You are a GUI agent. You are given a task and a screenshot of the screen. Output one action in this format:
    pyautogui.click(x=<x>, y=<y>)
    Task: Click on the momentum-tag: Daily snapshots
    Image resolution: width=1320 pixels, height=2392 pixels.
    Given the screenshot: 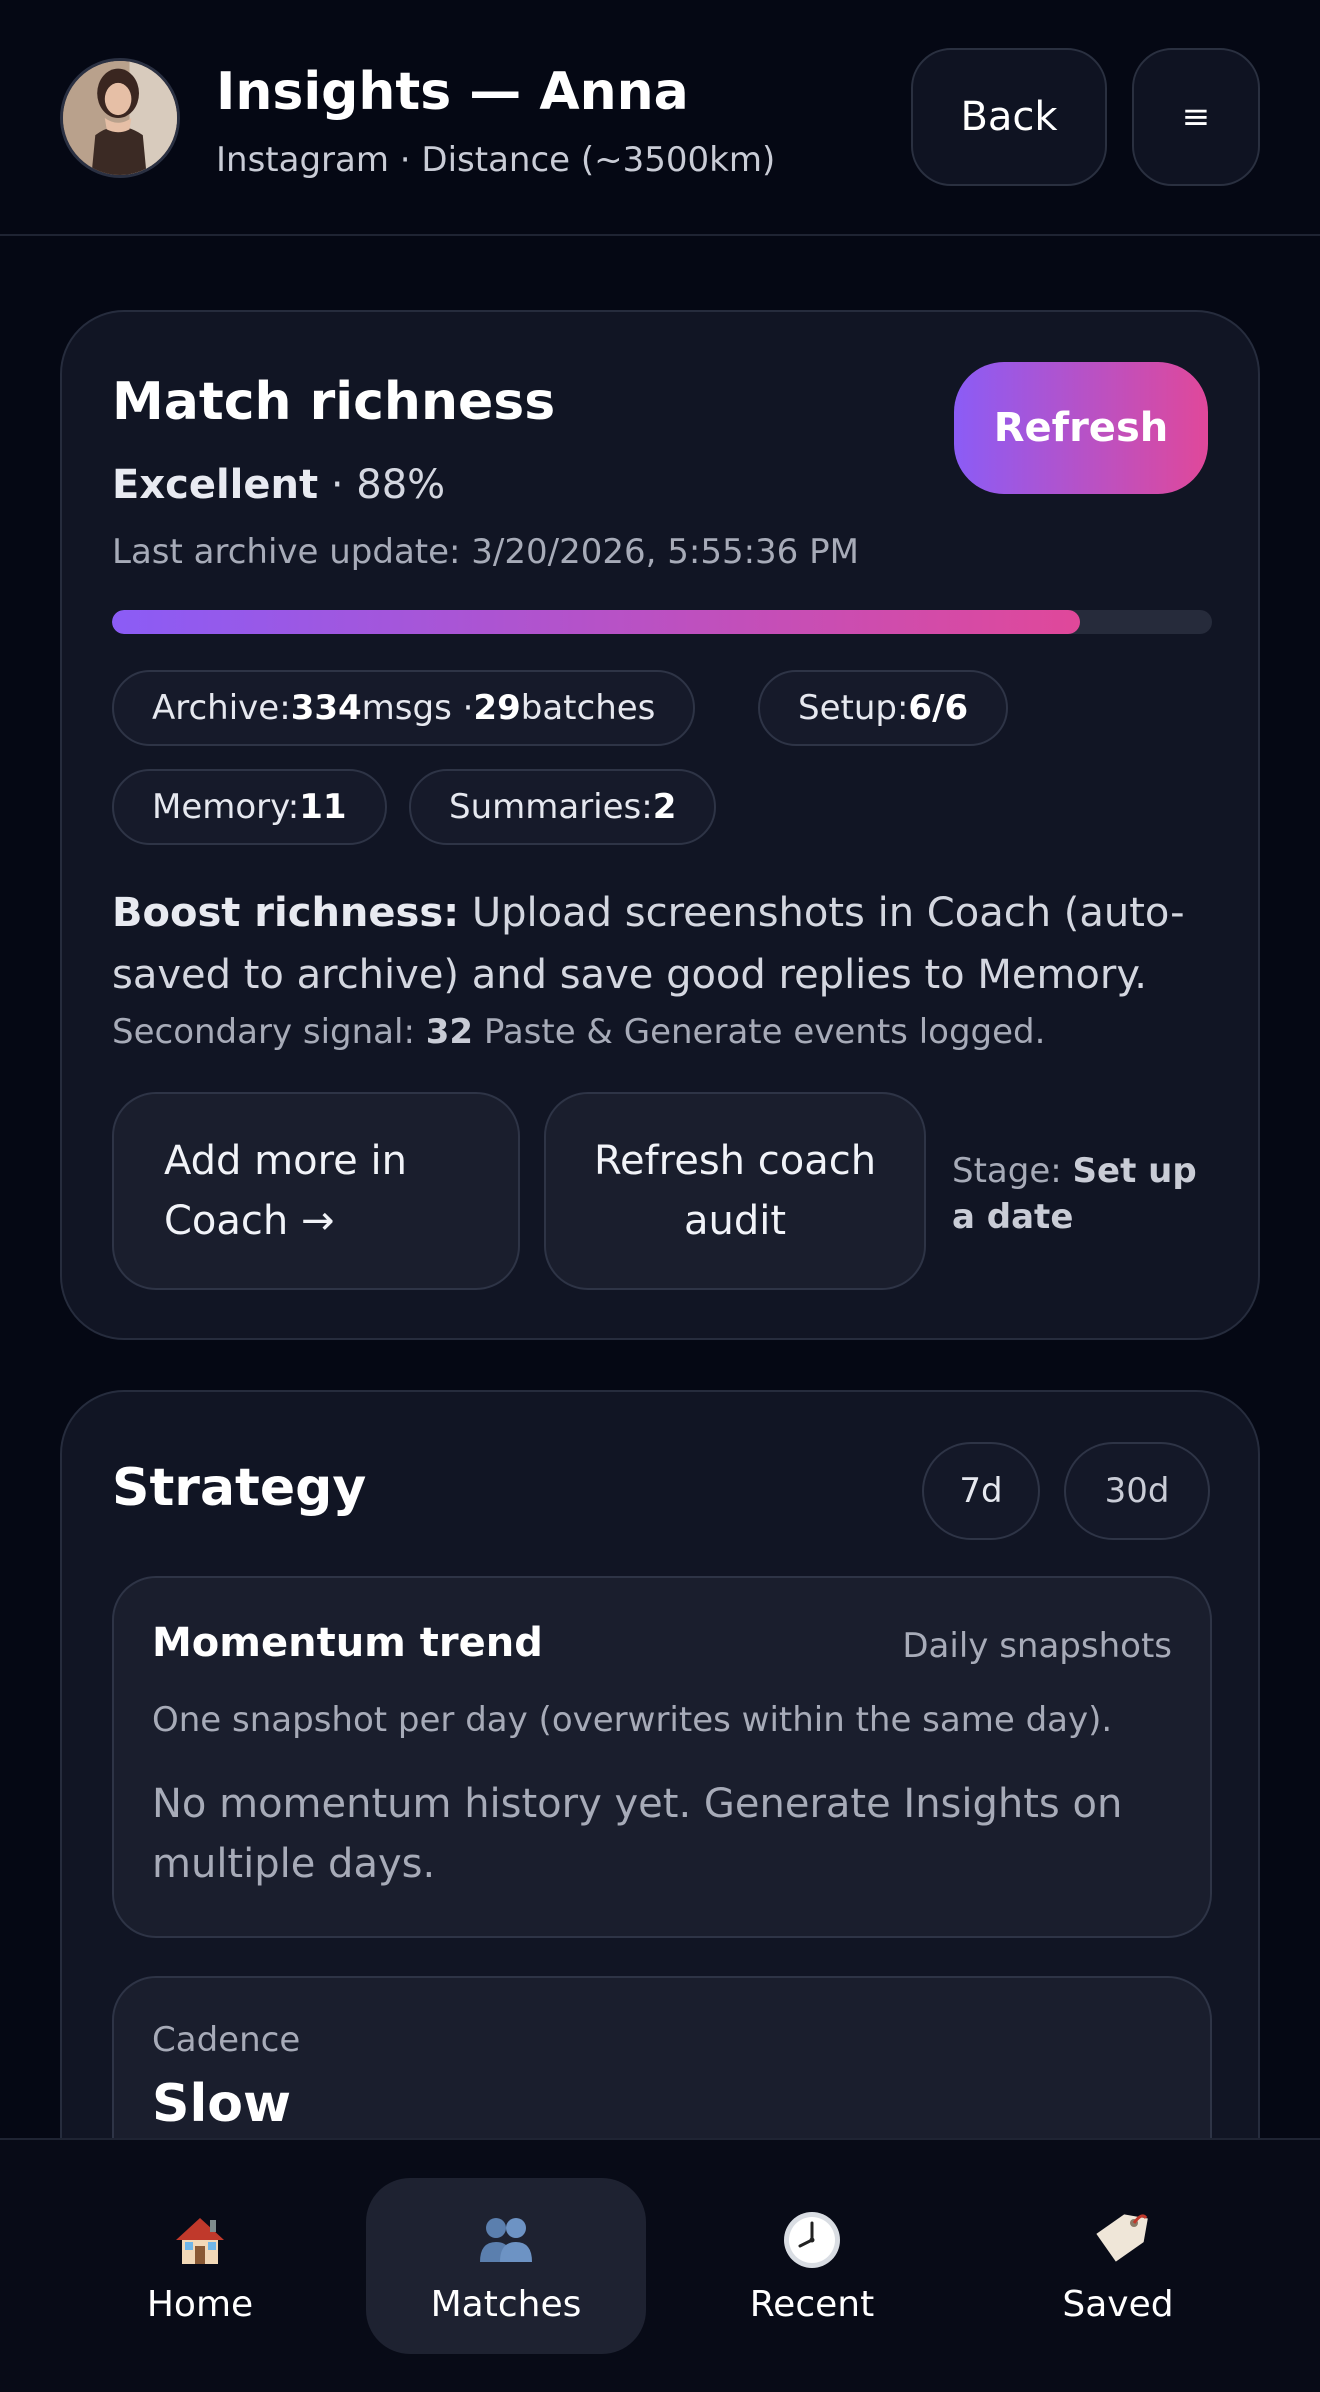 What is the action you would take?
    pyautogui.click(x=1037, y=1646)
    